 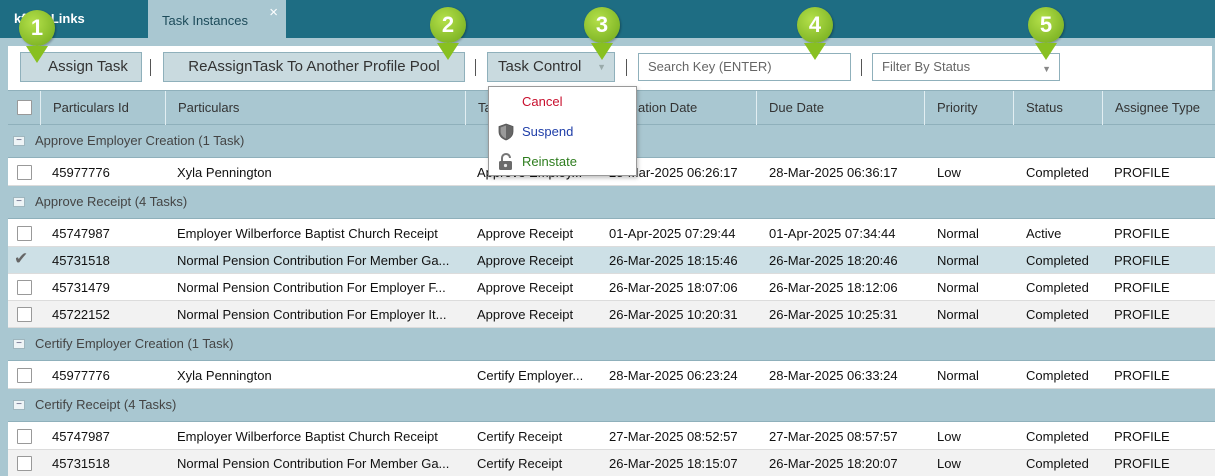 What do you see at coordinates (840, 108) in the screenshot?
I see `col-due-date: Due Date` at bounding box center [840, 108].